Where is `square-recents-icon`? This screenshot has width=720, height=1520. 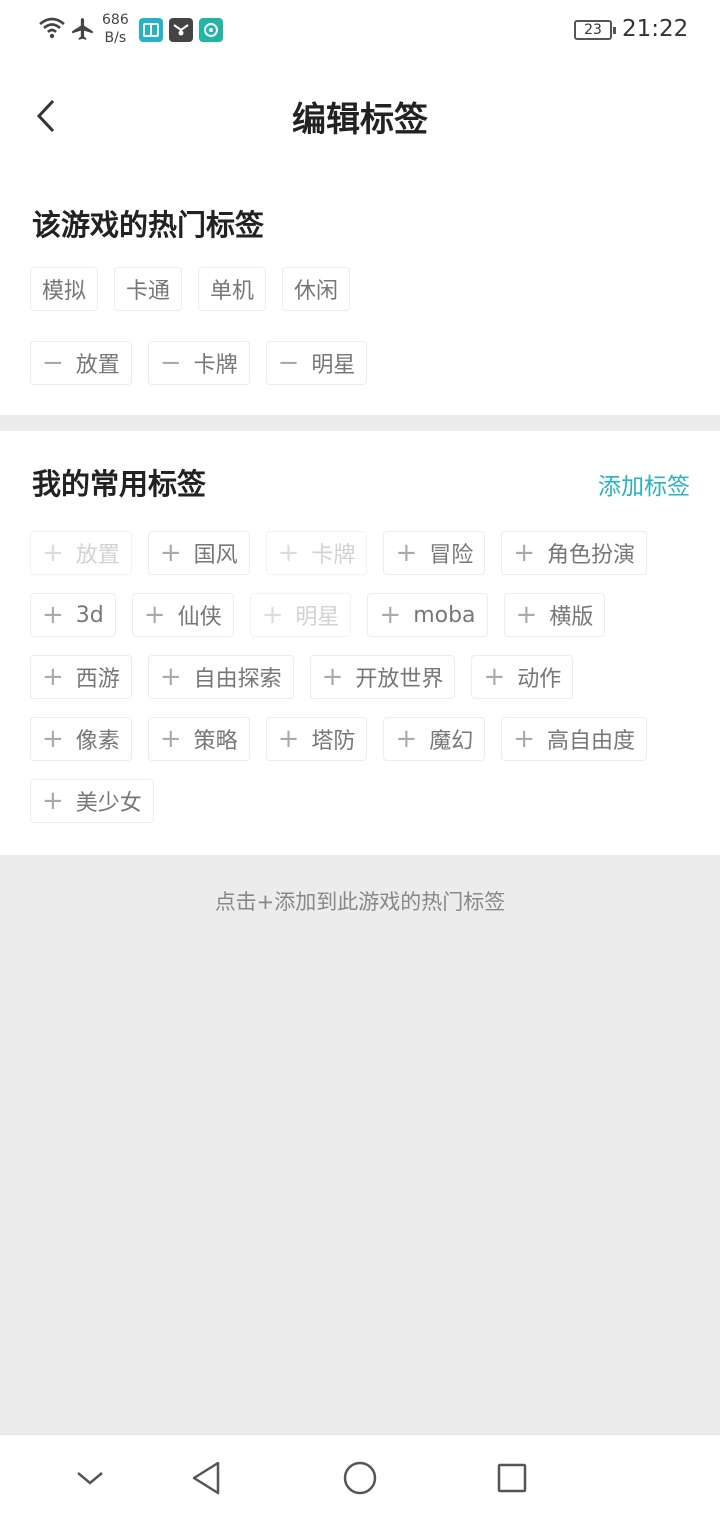
square-recents-icon is located at coordinates (512, 1478).